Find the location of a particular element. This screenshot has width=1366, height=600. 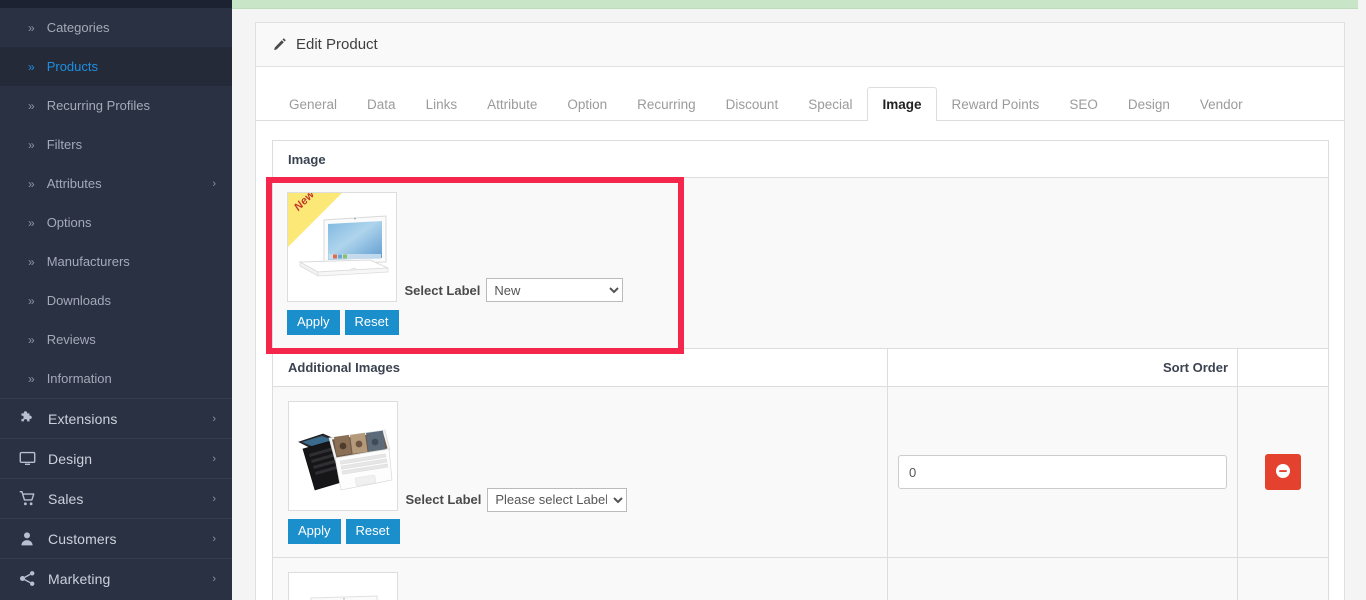

additional-image-label-area: Select Label Please select Label is located at coordinates (514, 472).